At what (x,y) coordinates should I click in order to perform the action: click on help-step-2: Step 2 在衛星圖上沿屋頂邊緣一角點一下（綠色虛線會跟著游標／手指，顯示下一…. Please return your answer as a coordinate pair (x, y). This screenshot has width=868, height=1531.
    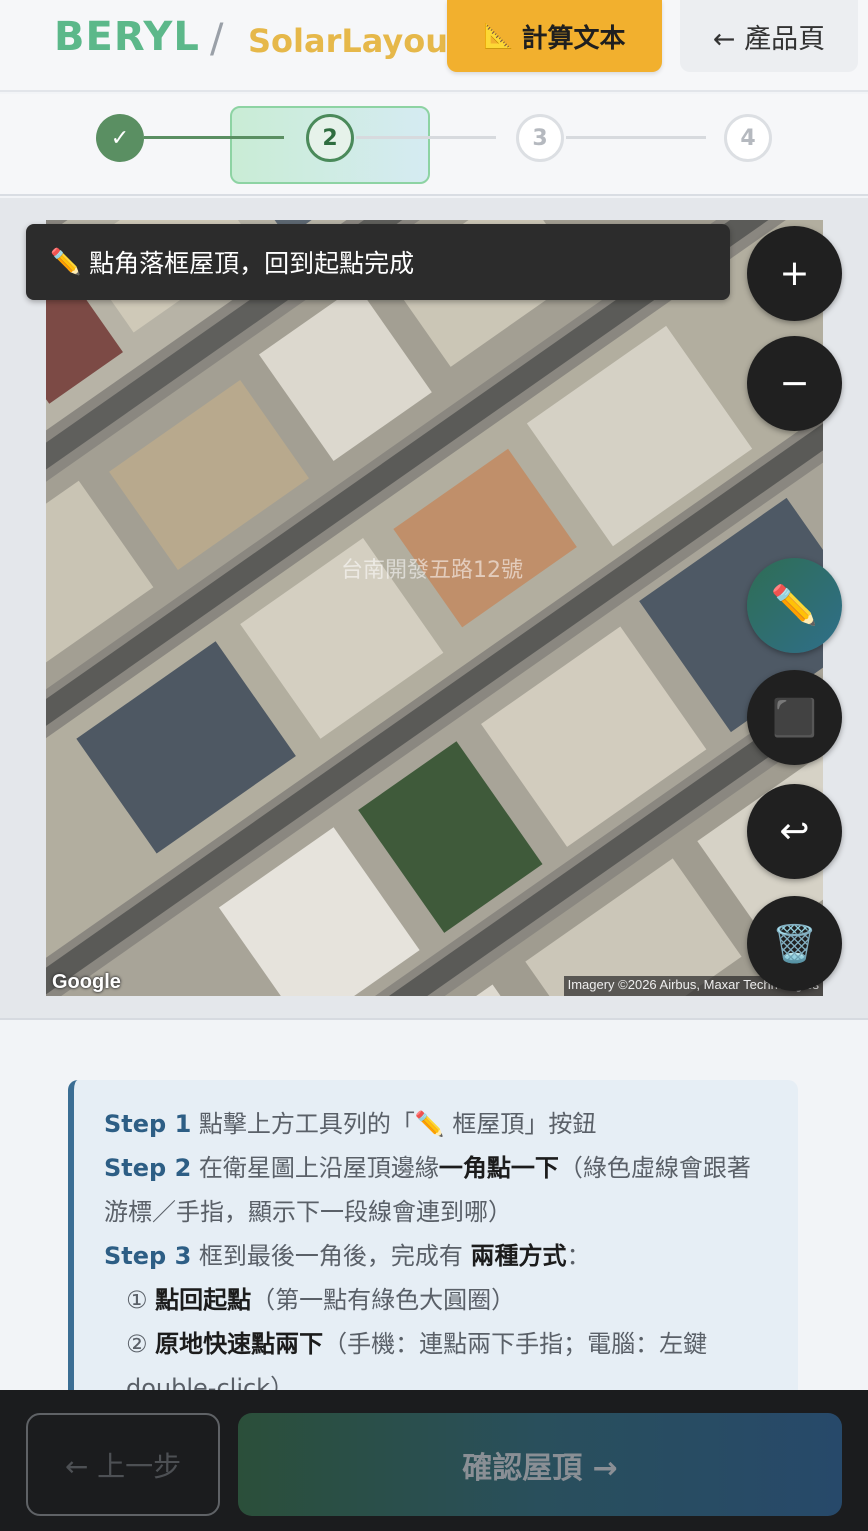
    Looking at the image, I should click on (427, 1190).